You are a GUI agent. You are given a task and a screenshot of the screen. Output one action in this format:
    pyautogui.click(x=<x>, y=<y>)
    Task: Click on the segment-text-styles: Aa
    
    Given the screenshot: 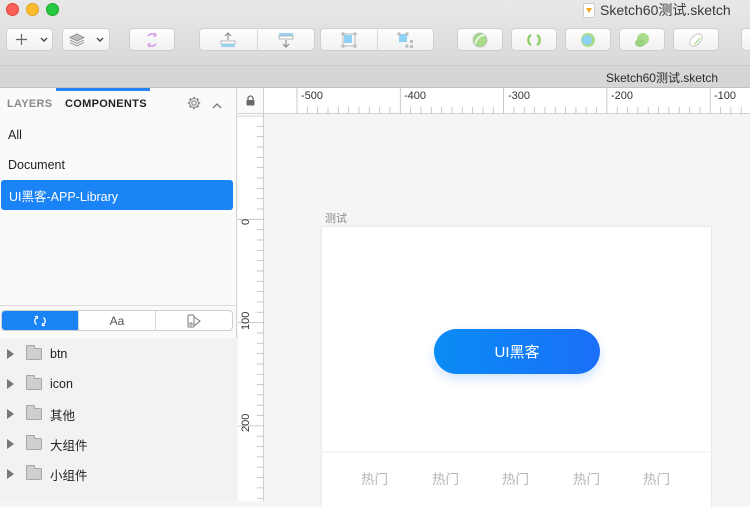 What is the action you would take?
    pyautogui.click(x=116, y=320)
    